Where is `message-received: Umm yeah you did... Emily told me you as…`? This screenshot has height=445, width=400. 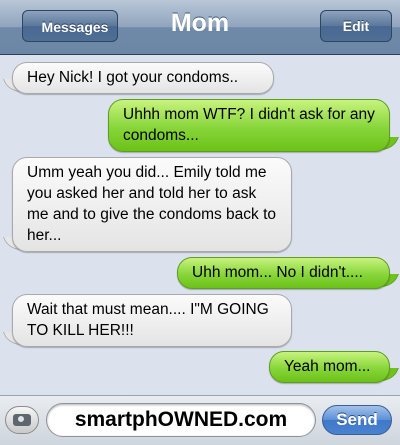
message-received: Umm yeah you did... Emily told me you as… is located at coordinates (152, 204).